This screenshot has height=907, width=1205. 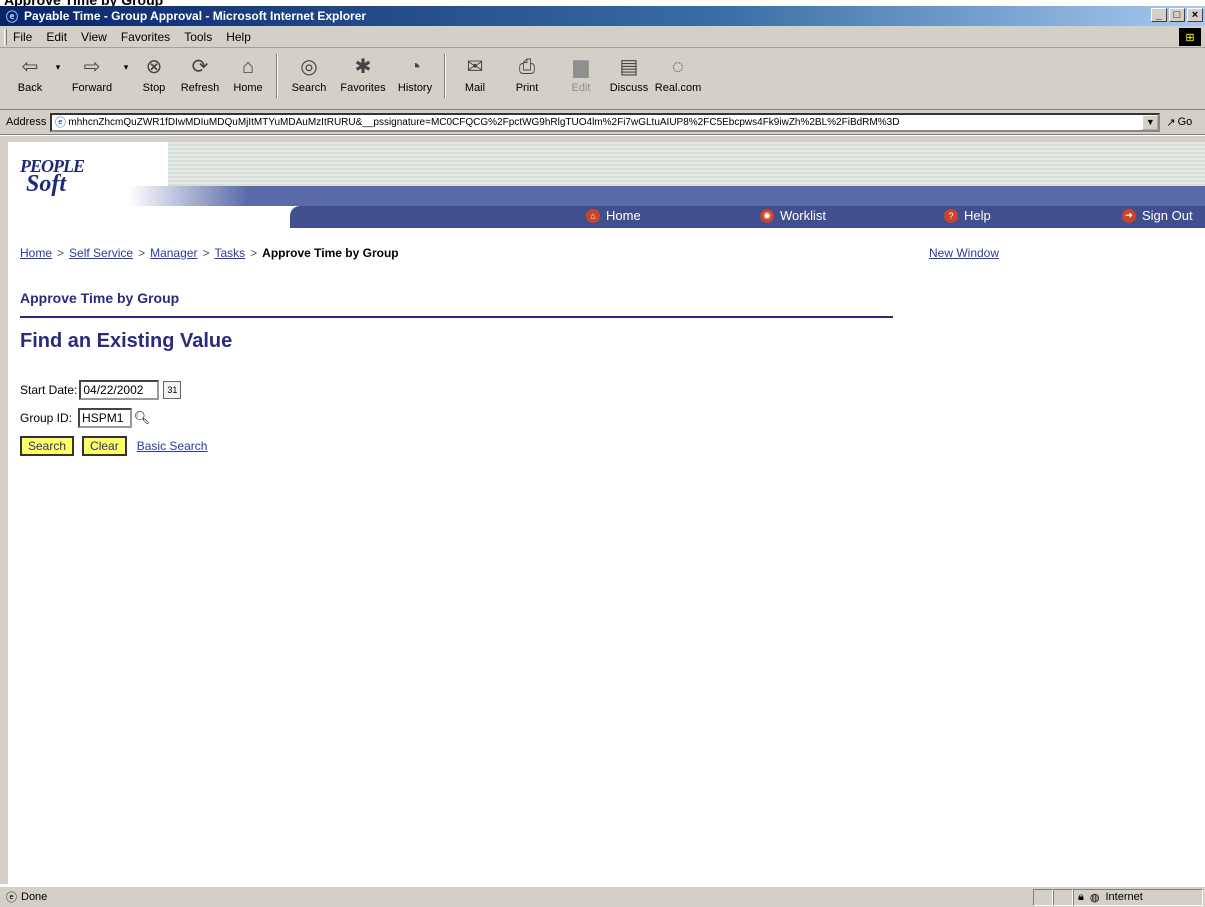 What do you see at coordinates (475, 67) in the screenshot?
I see `mail-icon: ✉` at bounding box center [475, 67].